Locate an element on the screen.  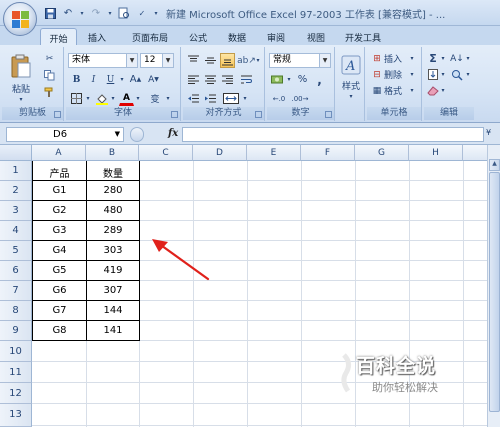
accounting-format-icon is located at coordinates (277, 79).